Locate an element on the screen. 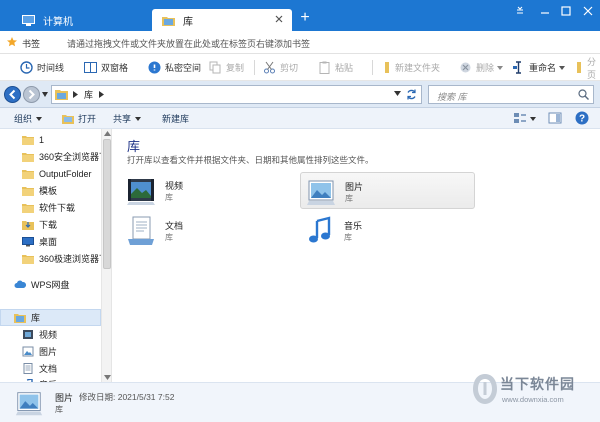 This screenshot has width=600, height=422. nav-item-label: 360极速浏览器下 is located at coordinates (74, 259).